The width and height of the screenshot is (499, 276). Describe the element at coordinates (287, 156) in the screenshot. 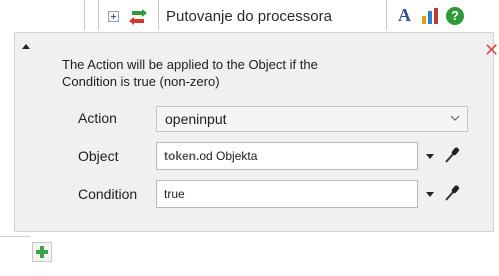

I see `object-field: token.od Objekta` at that location.